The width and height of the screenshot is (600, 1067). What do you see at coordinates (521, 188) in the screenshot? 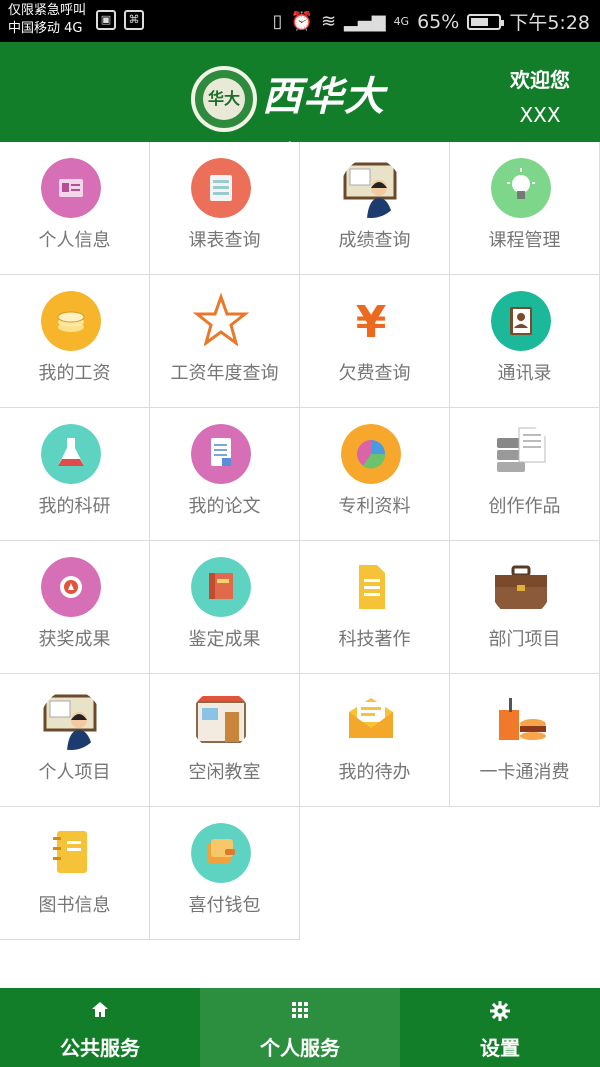
I see `lightbulb-icon` at bounding box center [521, 188].